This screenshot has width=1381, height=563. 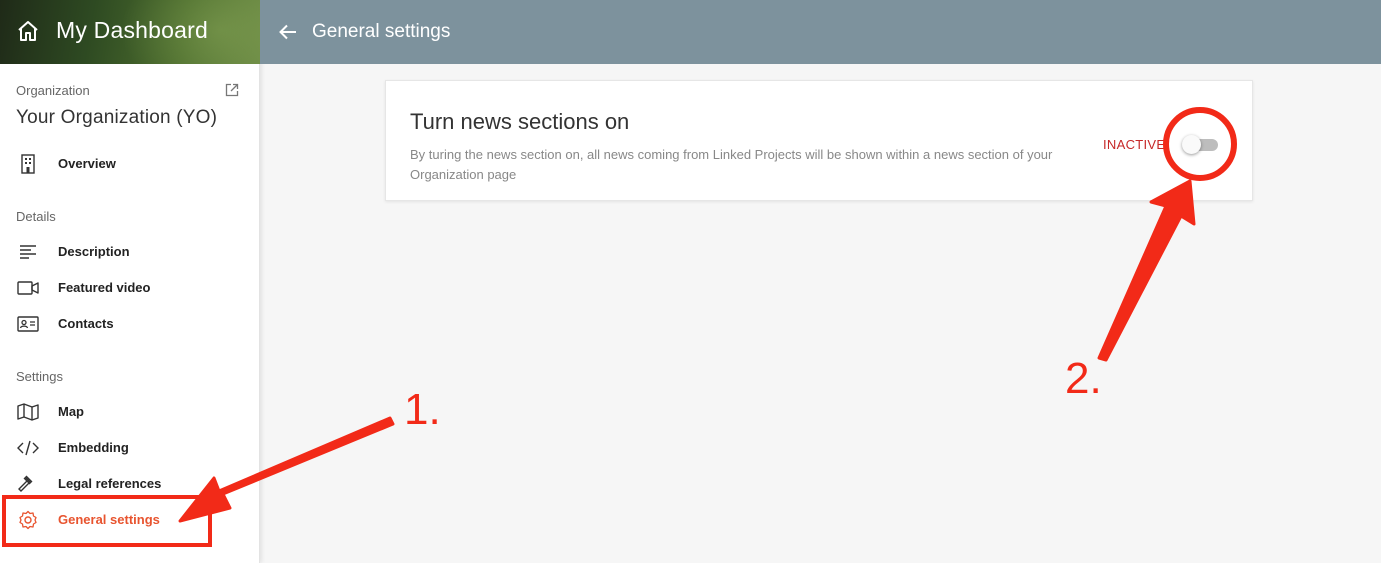 I want to click on organization-label: Organization, so click(x=53, y=90).